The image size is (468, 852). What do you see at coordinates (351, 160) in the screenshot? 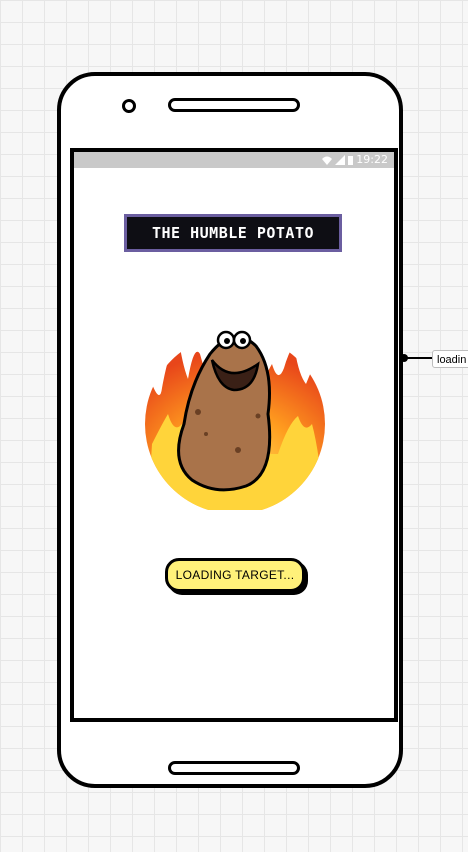
I see `battery-icon` at bounding box center [351, 160].